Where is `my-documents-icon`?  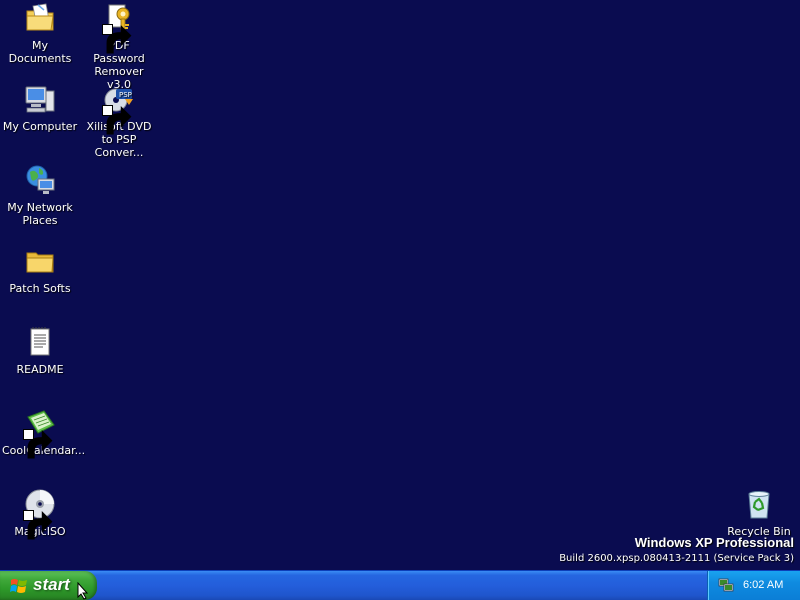
my-documents-icon is located at coordinates (40, 18).